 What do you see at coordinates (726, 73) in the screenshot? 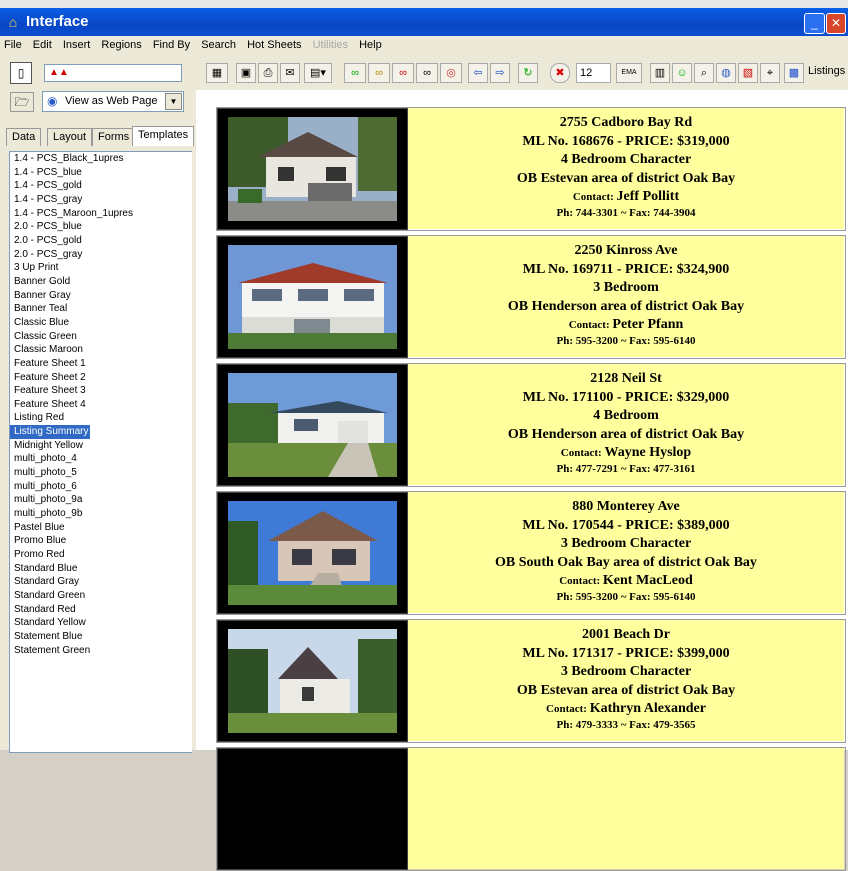
I see `globe-search-icon: ◍` at bounding box center [726, 73].